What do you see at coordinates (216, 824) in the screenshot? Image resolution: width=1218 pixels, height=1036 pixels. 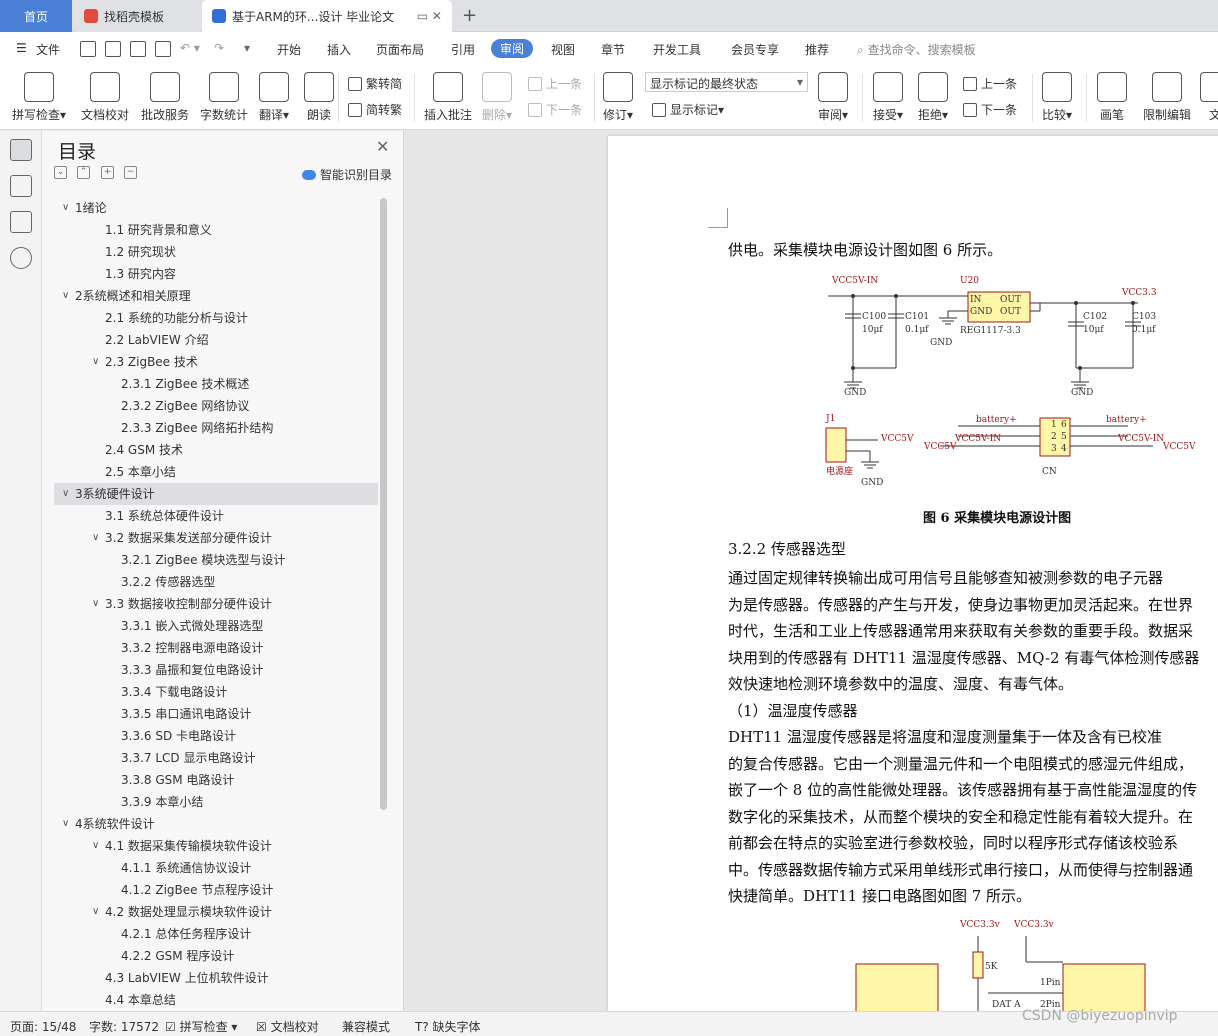 I see `toc-item: ∨ 4系统软件设计` at bounding box center [216, 824].